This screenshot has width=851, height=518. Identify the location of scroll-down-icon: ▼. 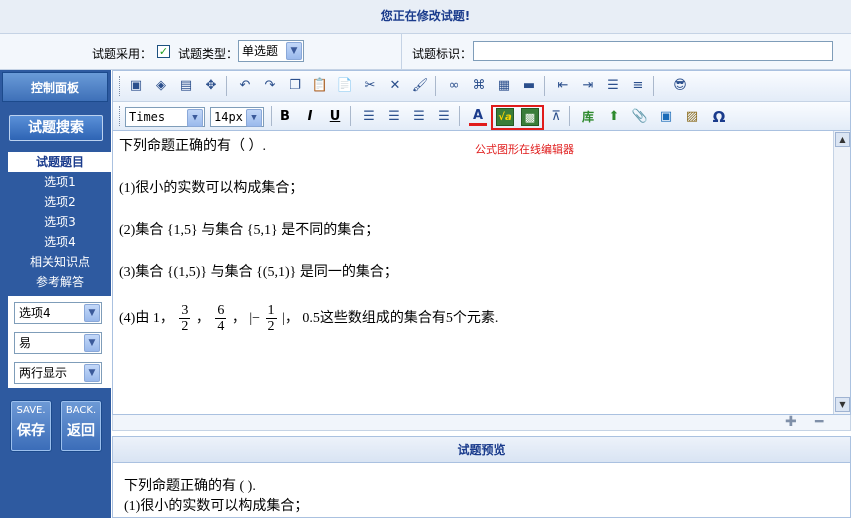
(842, 404).